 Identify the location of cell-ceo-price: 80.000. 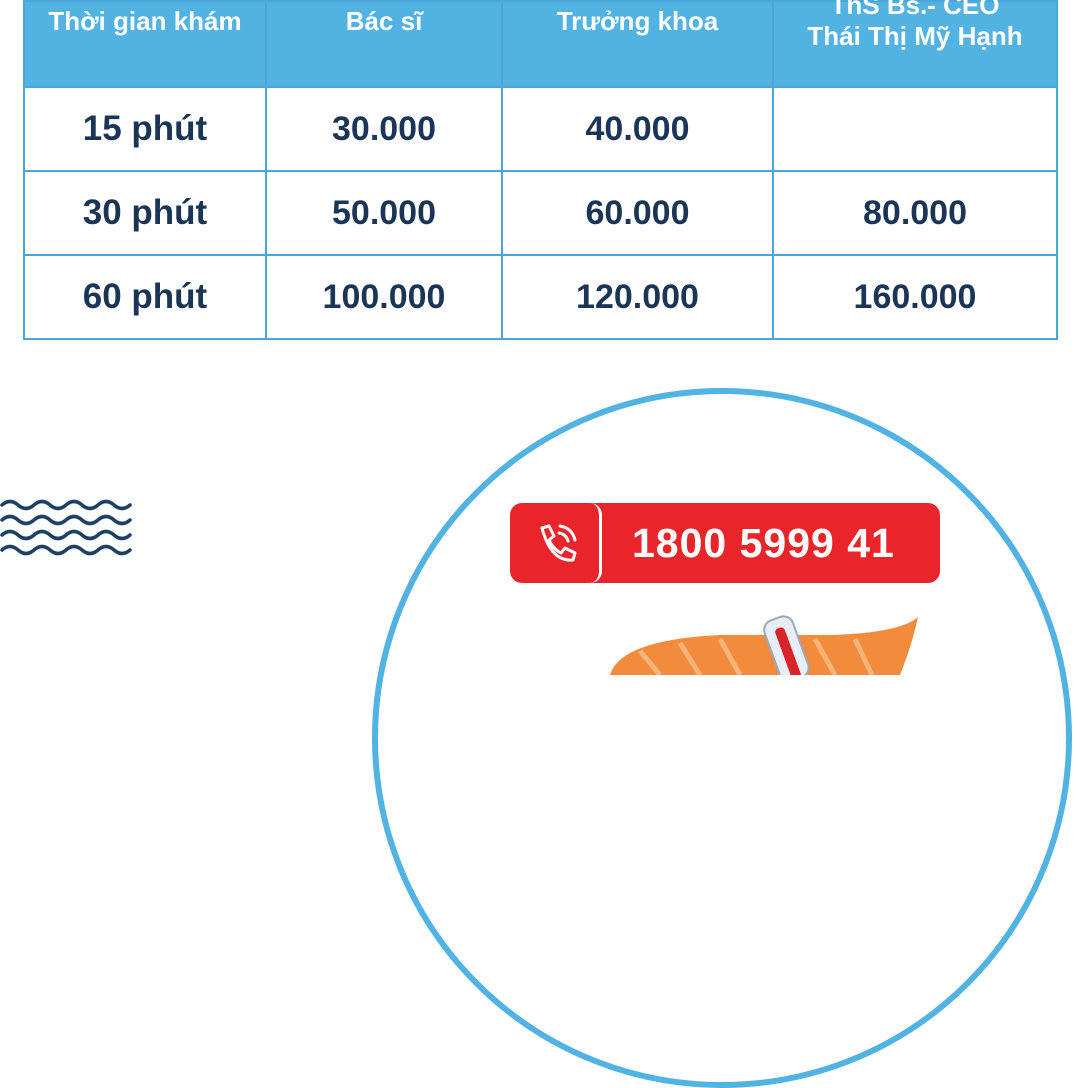
(915, 213).